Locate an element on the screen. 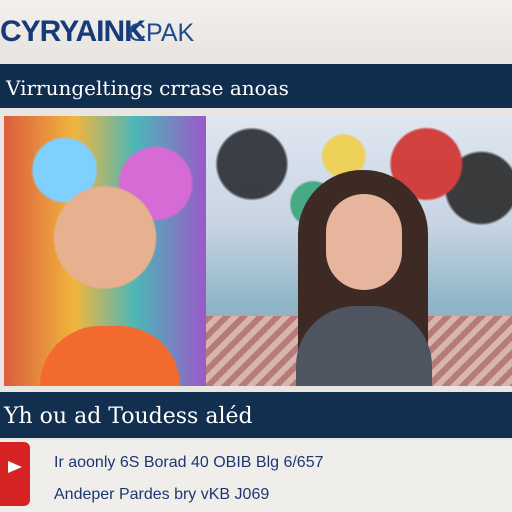  info-line-2: Andeper Pardes bry vKB J069 is located at coordinates (162, 494).